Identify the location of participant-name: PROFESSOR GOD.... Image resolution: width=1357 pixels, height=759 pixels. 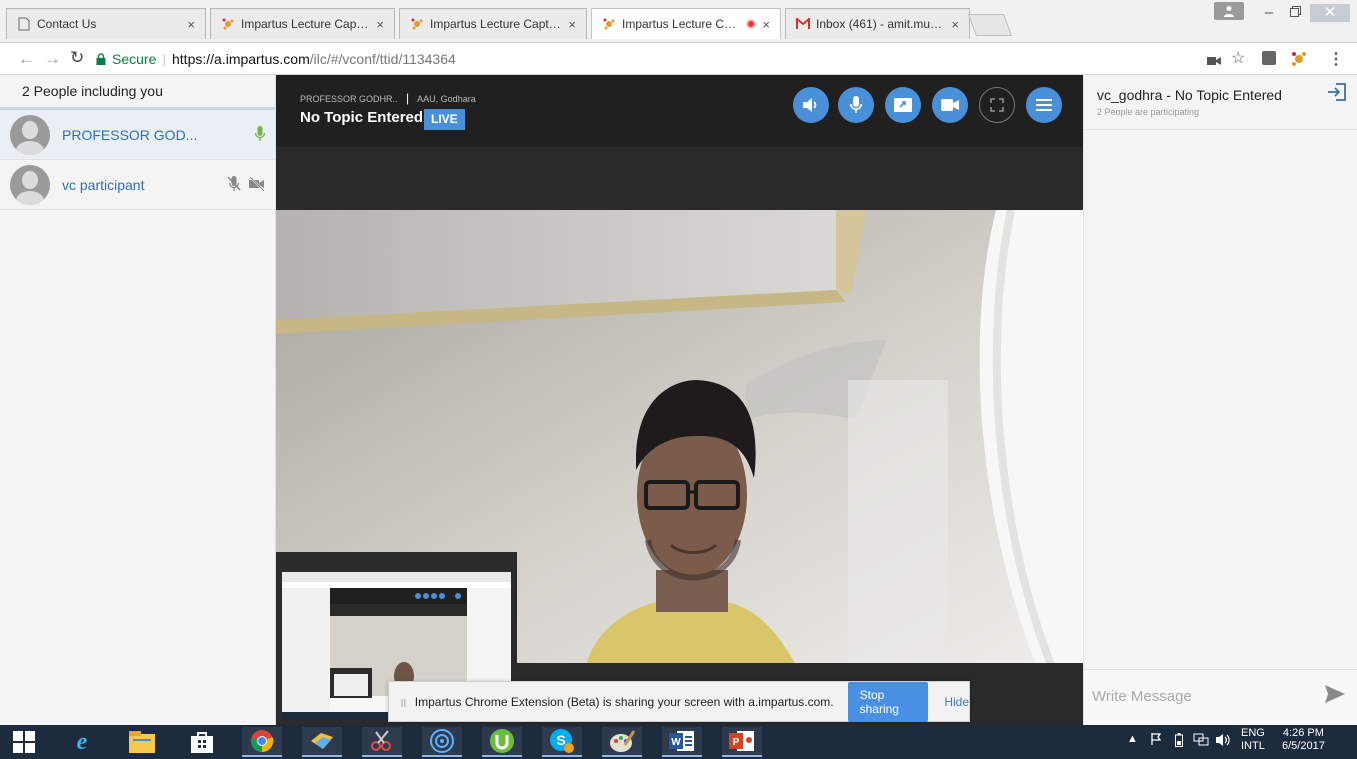
(130, 134).